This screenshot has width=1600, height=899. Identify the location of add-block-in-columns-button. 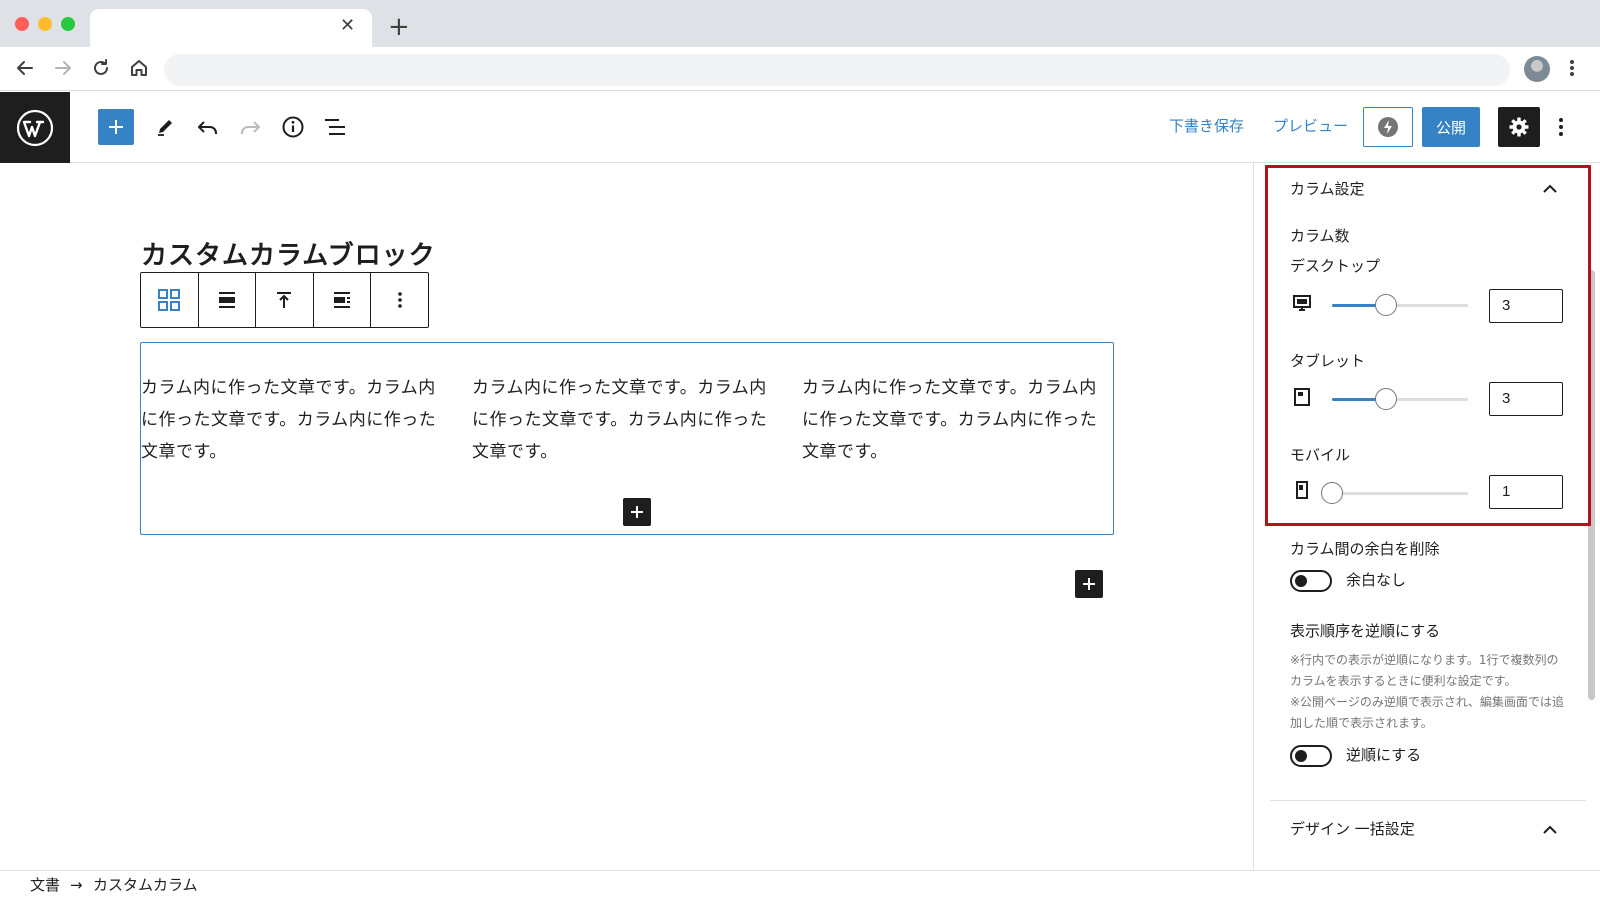
(637, 512).